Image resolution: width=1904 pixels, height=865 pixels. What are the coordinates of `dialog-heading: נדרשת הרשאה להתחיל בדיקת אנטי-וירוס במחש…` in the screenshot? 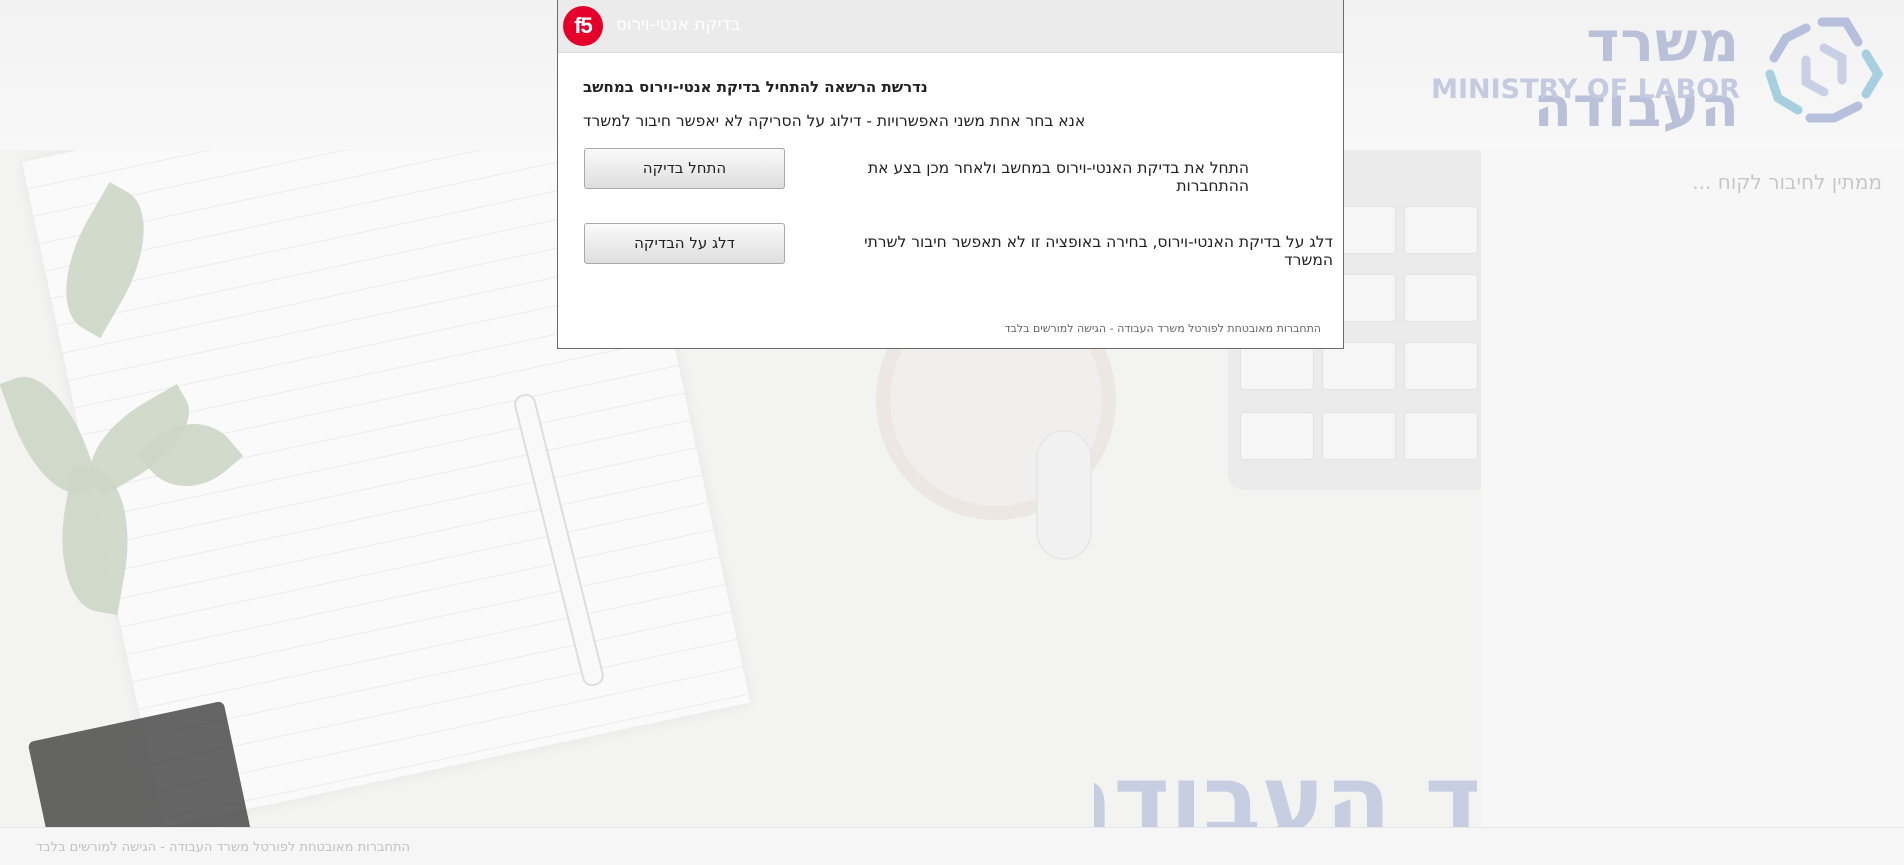 It's located at (755, 87).